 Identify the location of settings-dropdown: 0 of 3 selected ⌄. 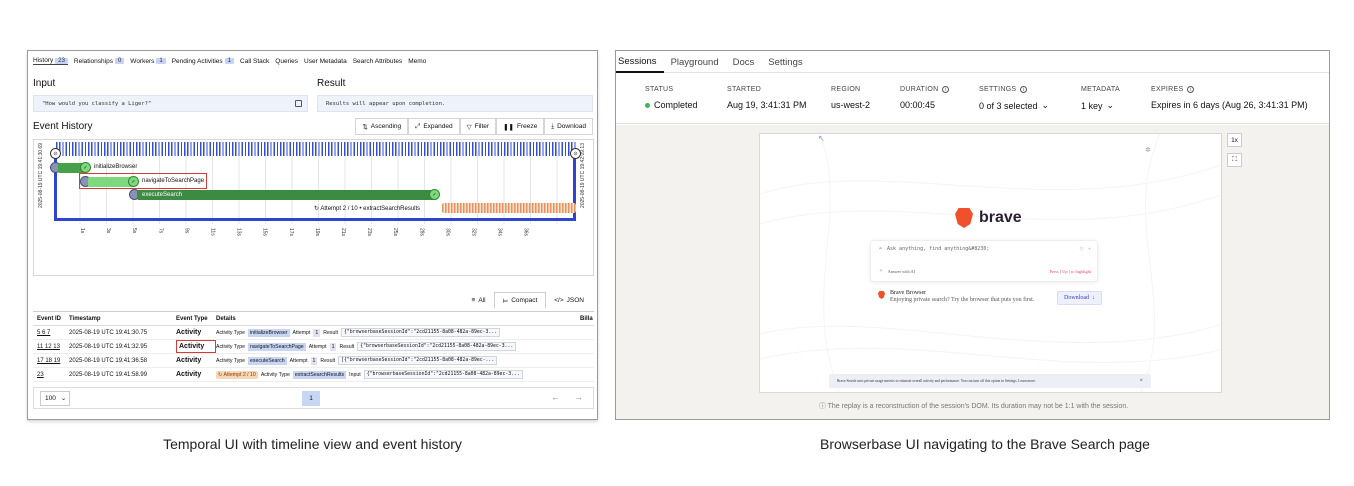
(1014, 105).